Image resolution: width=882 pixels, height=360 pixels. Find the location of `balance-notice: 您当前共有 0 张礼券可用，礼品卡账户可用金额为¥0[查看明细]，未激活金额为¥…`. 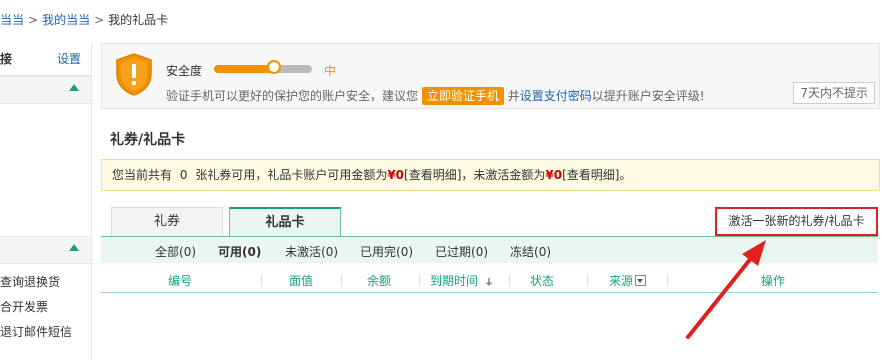

balance-notice: 您当前共有 0 张礼券可用，礼品卡账户可用金额为¥0[查看明细]，未激活金额为¥… is located at coordinates (490, 175).